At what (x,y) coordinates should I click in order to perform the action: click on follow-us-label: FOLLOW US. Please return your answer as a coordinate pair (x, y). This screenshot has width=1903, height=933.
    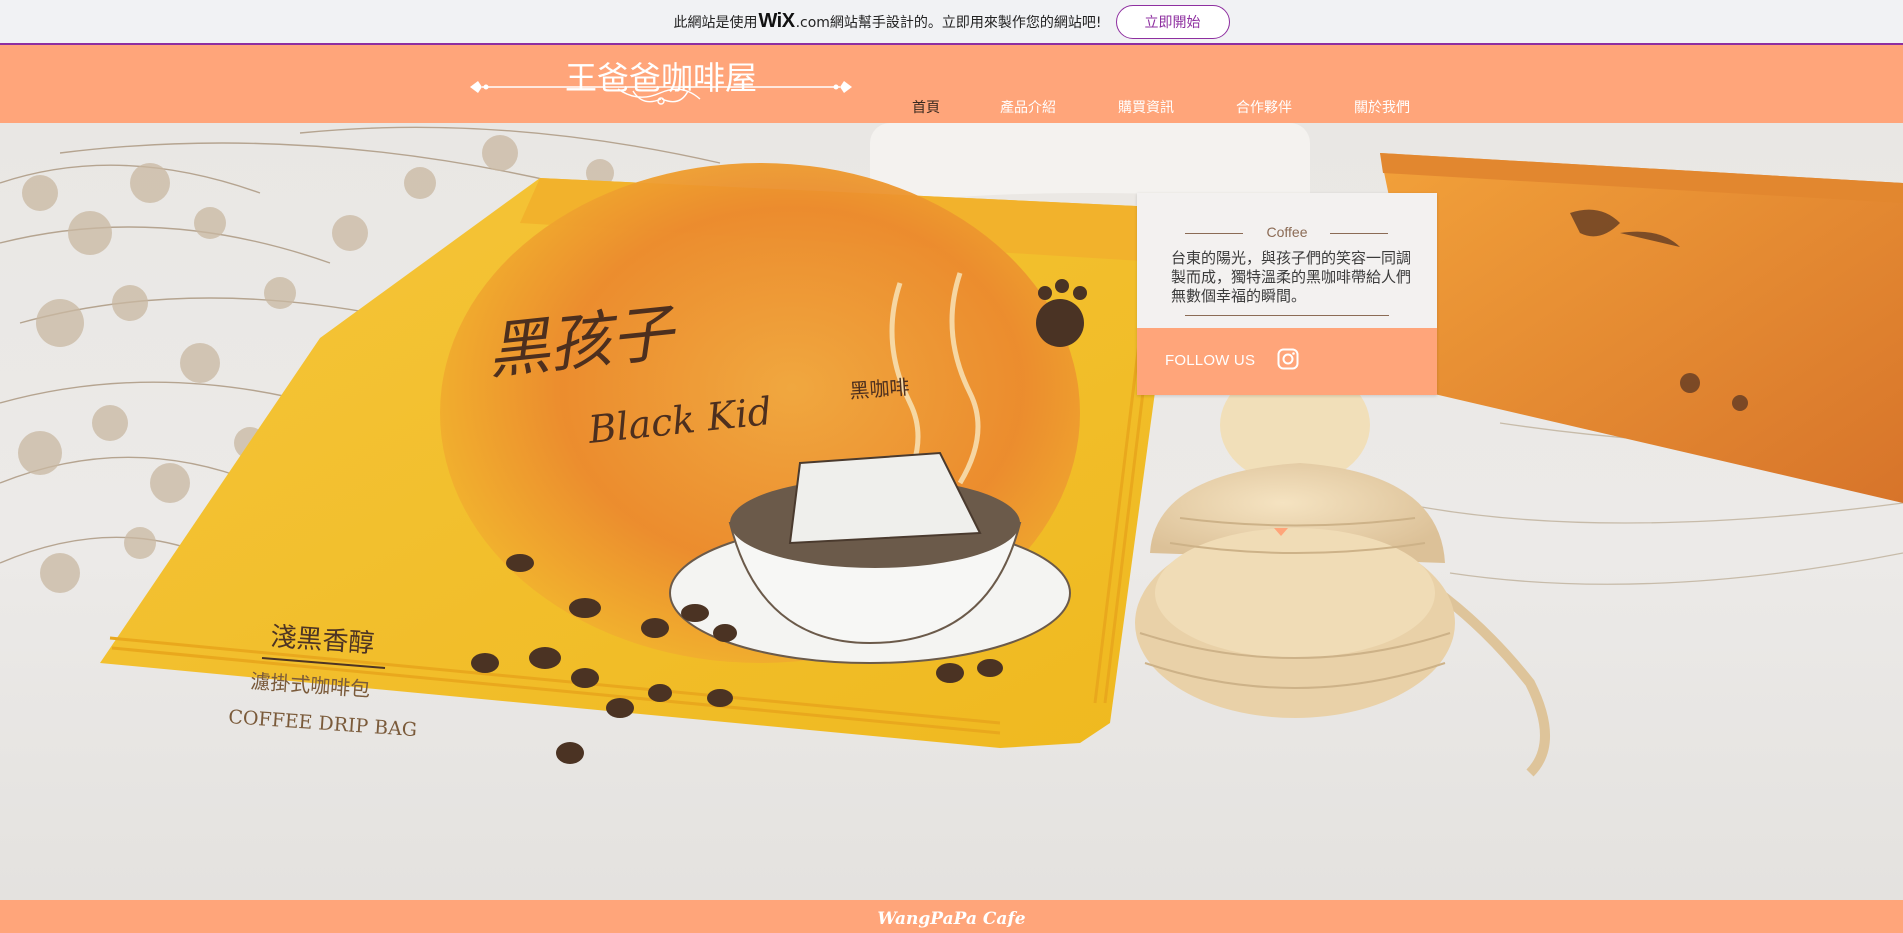
    Looking at the image, I should click on (1210, 360).